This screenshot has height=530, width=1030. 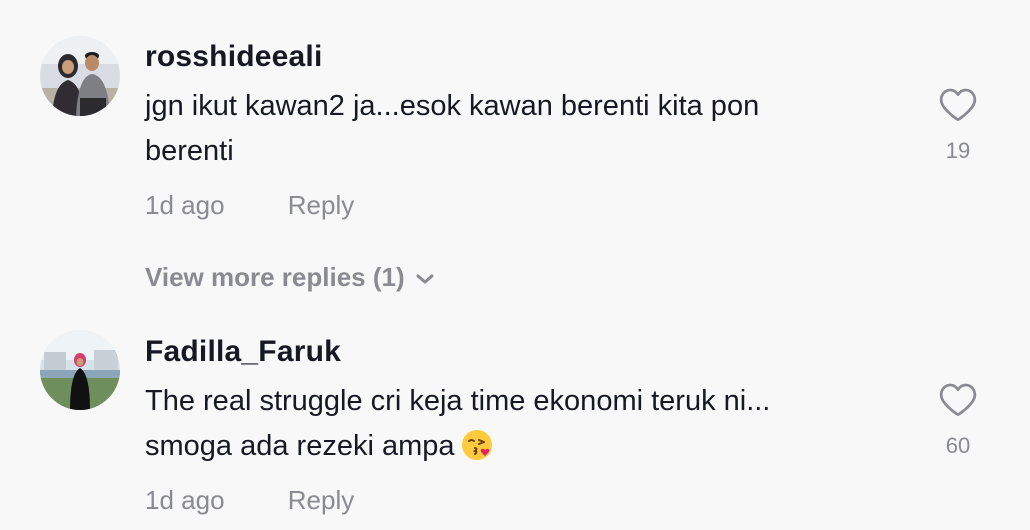 I want to click on view-more-replies-button: View more replies (1), so click(x=290, y=277).